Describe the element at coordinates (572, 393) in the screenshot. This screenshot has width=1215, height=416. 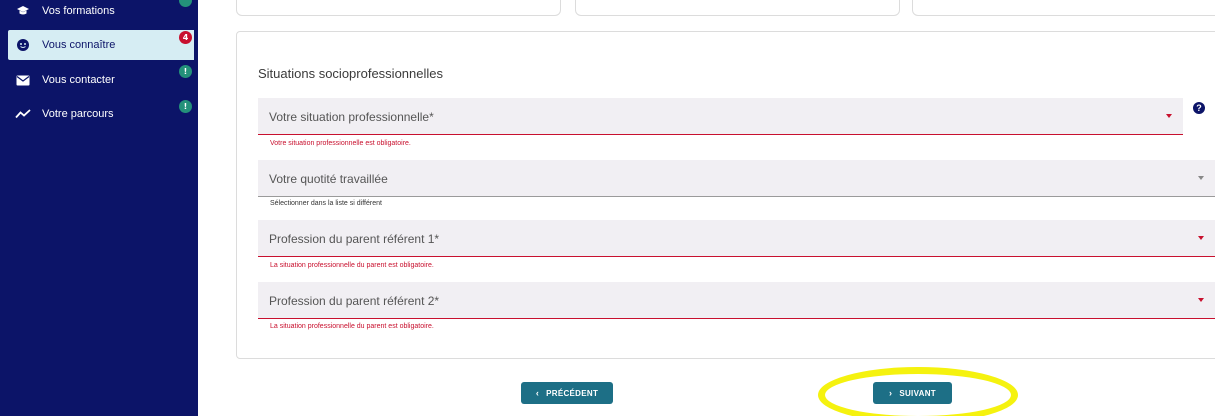
I see `previous-button-label: PRÉCÉDENT` at that location.